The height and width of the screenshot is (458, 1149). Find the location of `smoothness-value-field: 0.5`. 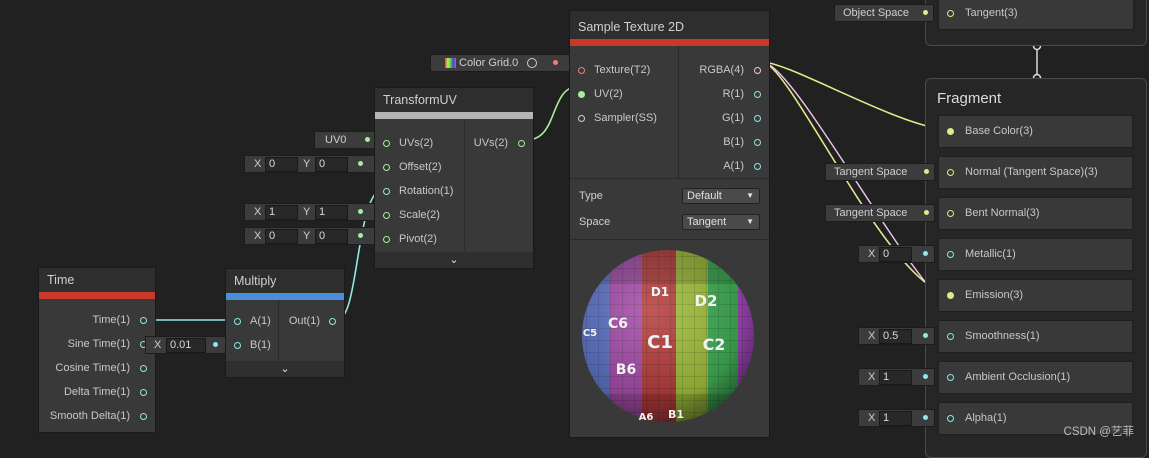

smoothness-value-field: 0.5 is located at coordinates (895, 336).